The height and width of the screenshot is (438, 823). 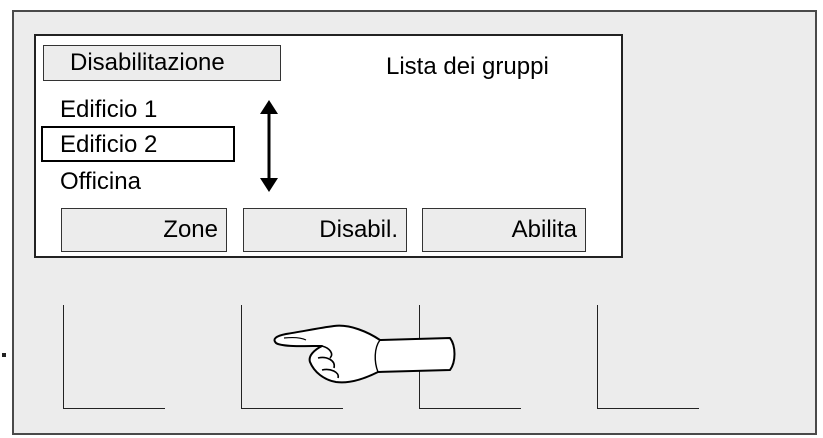 I want to click on pointing-hand-icon, so click(x=364, y=354).